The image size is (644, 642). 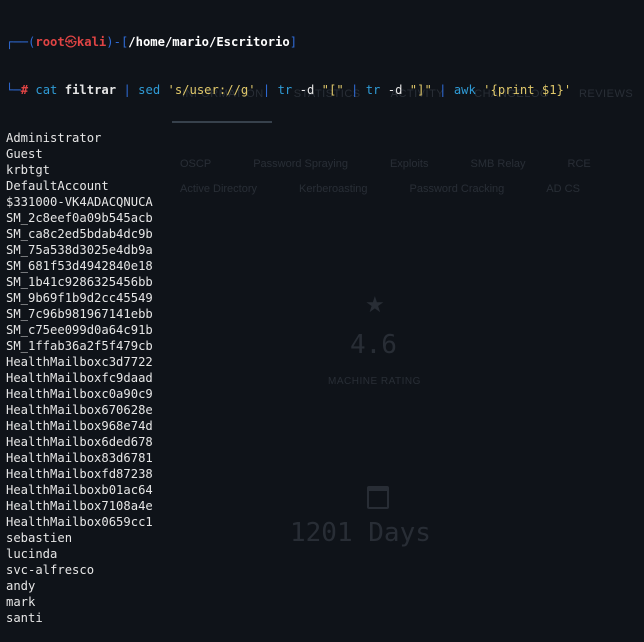 I want to click on output-line: SM_c75ee099d0a64c91b, so click(x=79, y=330).